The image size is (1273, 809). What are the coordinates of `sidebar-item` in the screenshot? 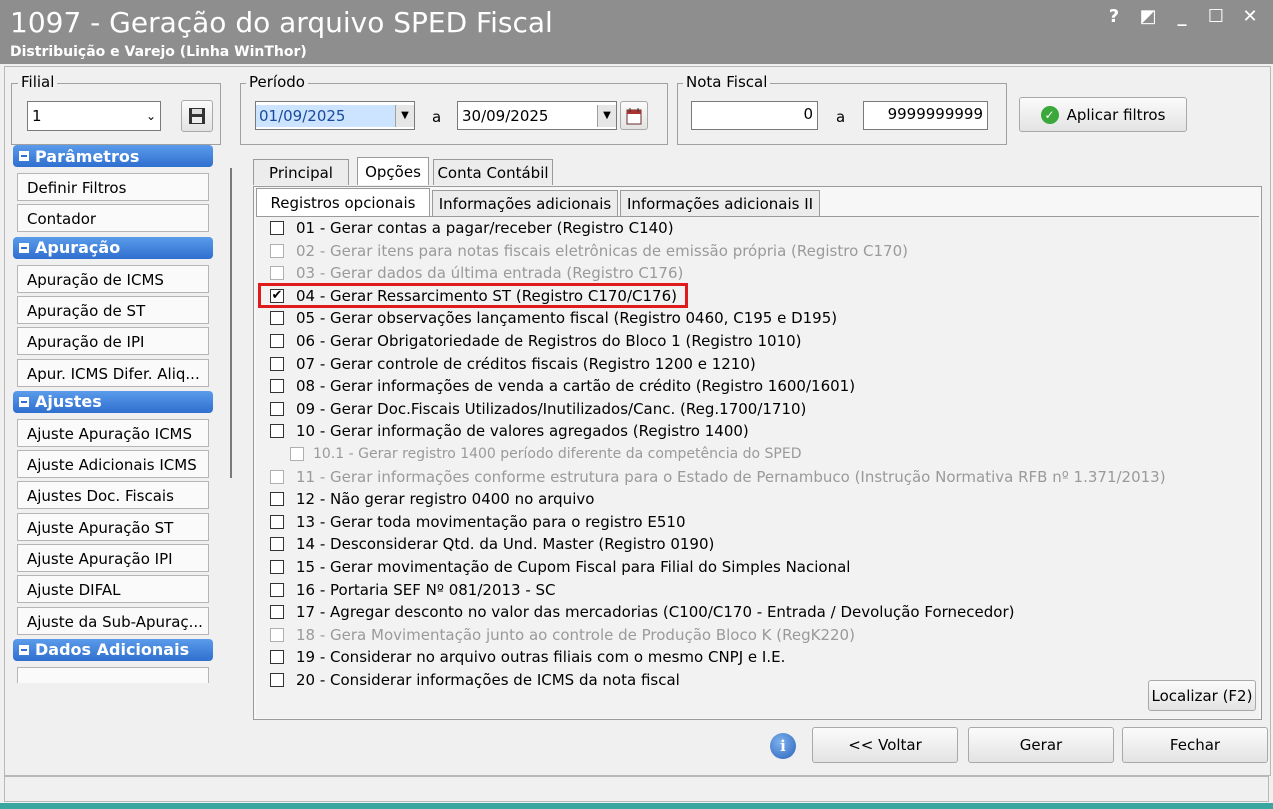 It's located at (113, 674).